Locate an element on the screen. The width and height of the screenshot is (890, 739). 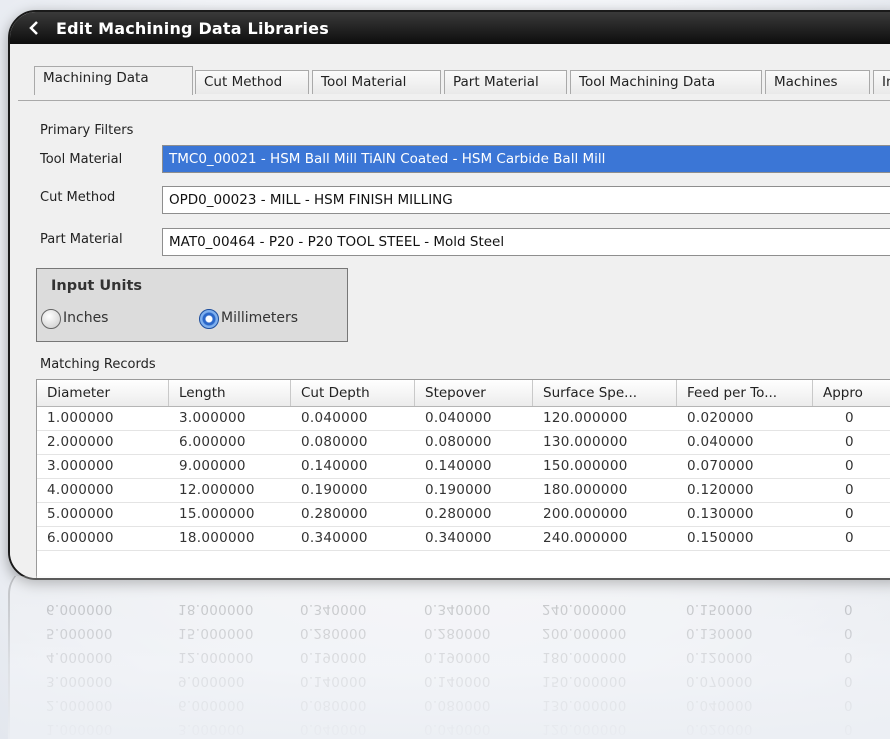
back-arrow-icon is located at coordinates (34, 28).